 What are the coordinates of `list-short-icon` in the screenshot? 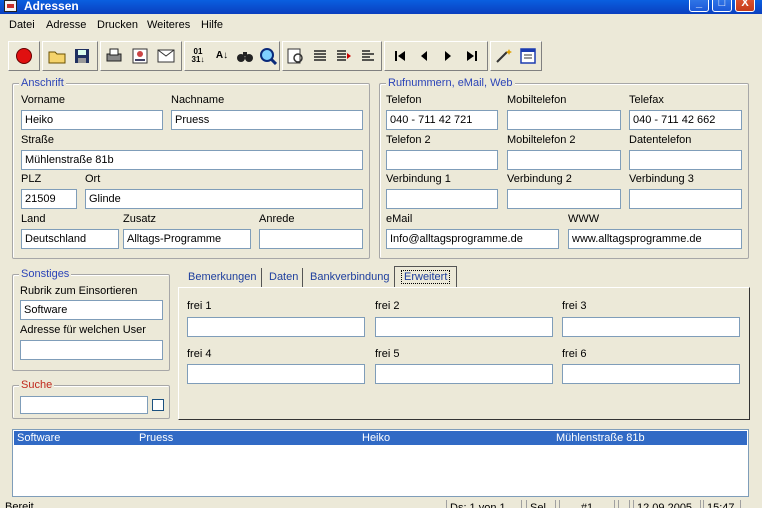 It's located at (368, 56).